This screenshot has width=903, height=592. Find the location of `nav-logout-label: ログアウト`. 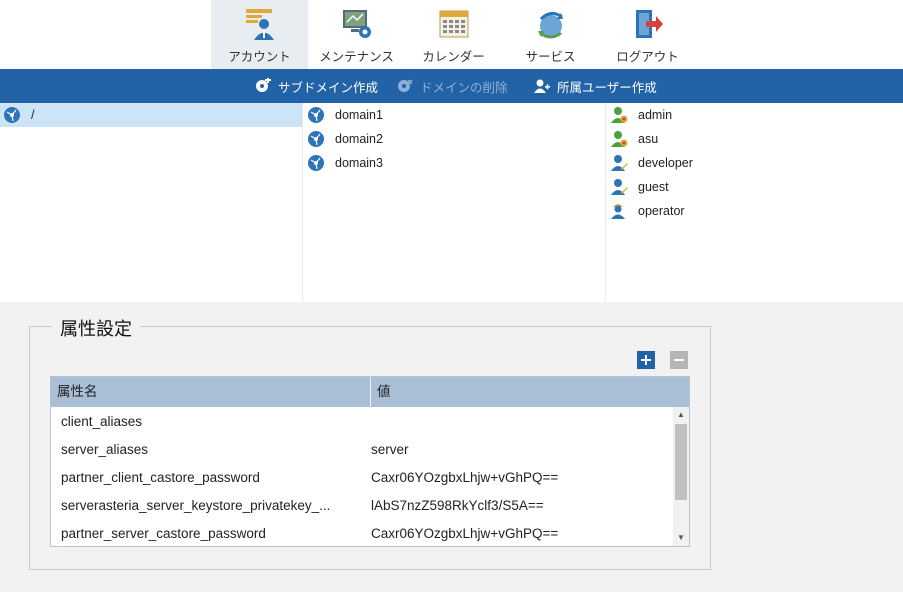

nav-logout-label: ログアウト is located at coordinates (647, 57).